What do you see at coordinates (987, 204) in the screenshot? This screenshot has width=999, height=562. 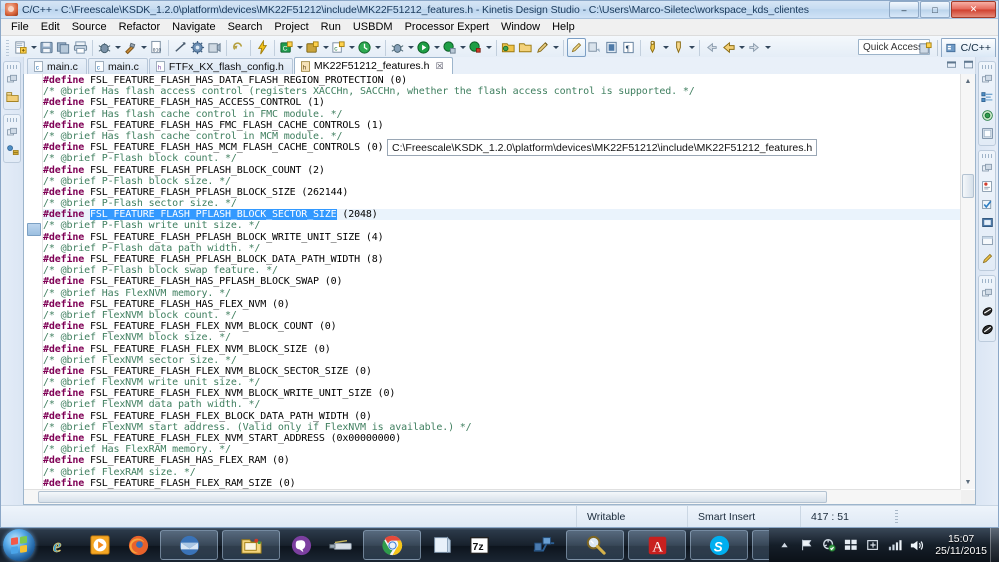 I see `tasks-view-icon` at bounding box center [987, 204].